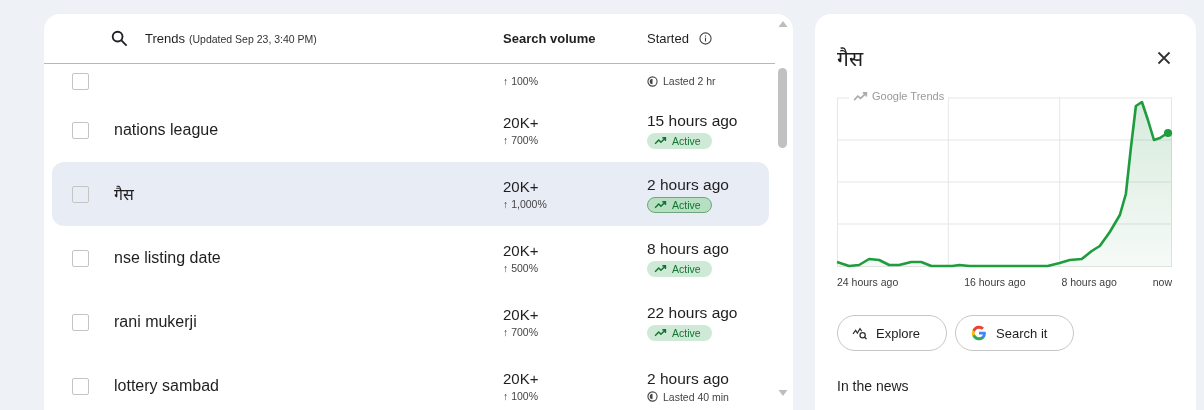 The height and width of the screenshot is (410, 1204). I want to click on search-icon, so click(119, 38).